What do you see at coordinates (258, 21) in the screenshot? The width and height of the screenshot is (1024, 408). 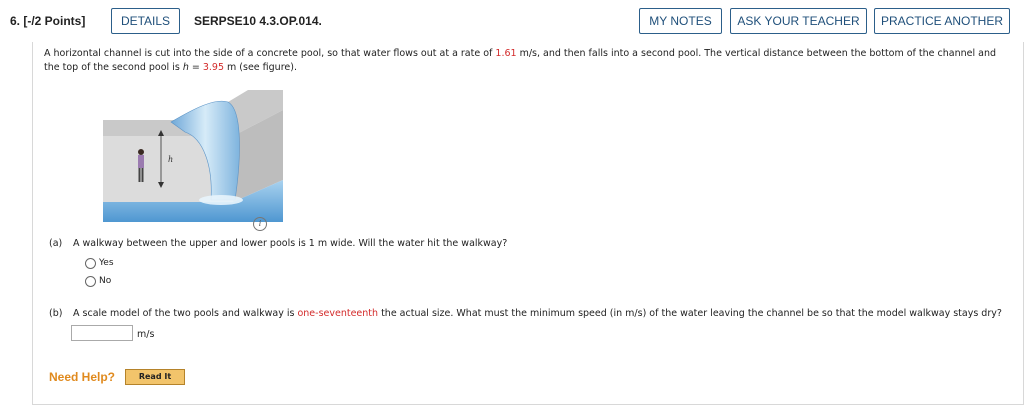 I see `question-code: SERPSE10 4.3.OP.014.` at bounding box center [258, 21].